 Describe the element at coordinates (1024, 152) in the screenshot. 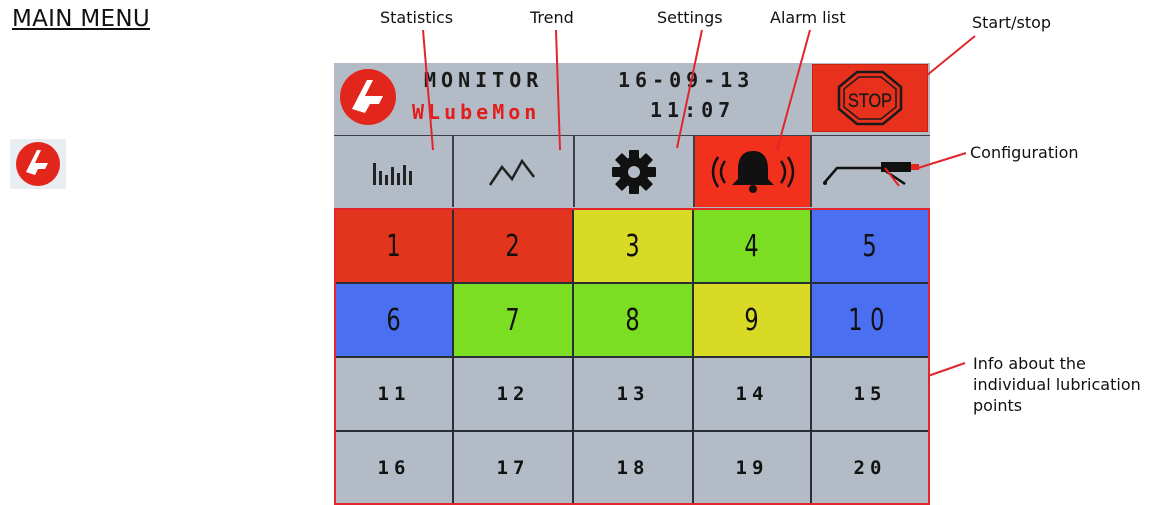

I see `configuration-annotation: Configuration` at that location.